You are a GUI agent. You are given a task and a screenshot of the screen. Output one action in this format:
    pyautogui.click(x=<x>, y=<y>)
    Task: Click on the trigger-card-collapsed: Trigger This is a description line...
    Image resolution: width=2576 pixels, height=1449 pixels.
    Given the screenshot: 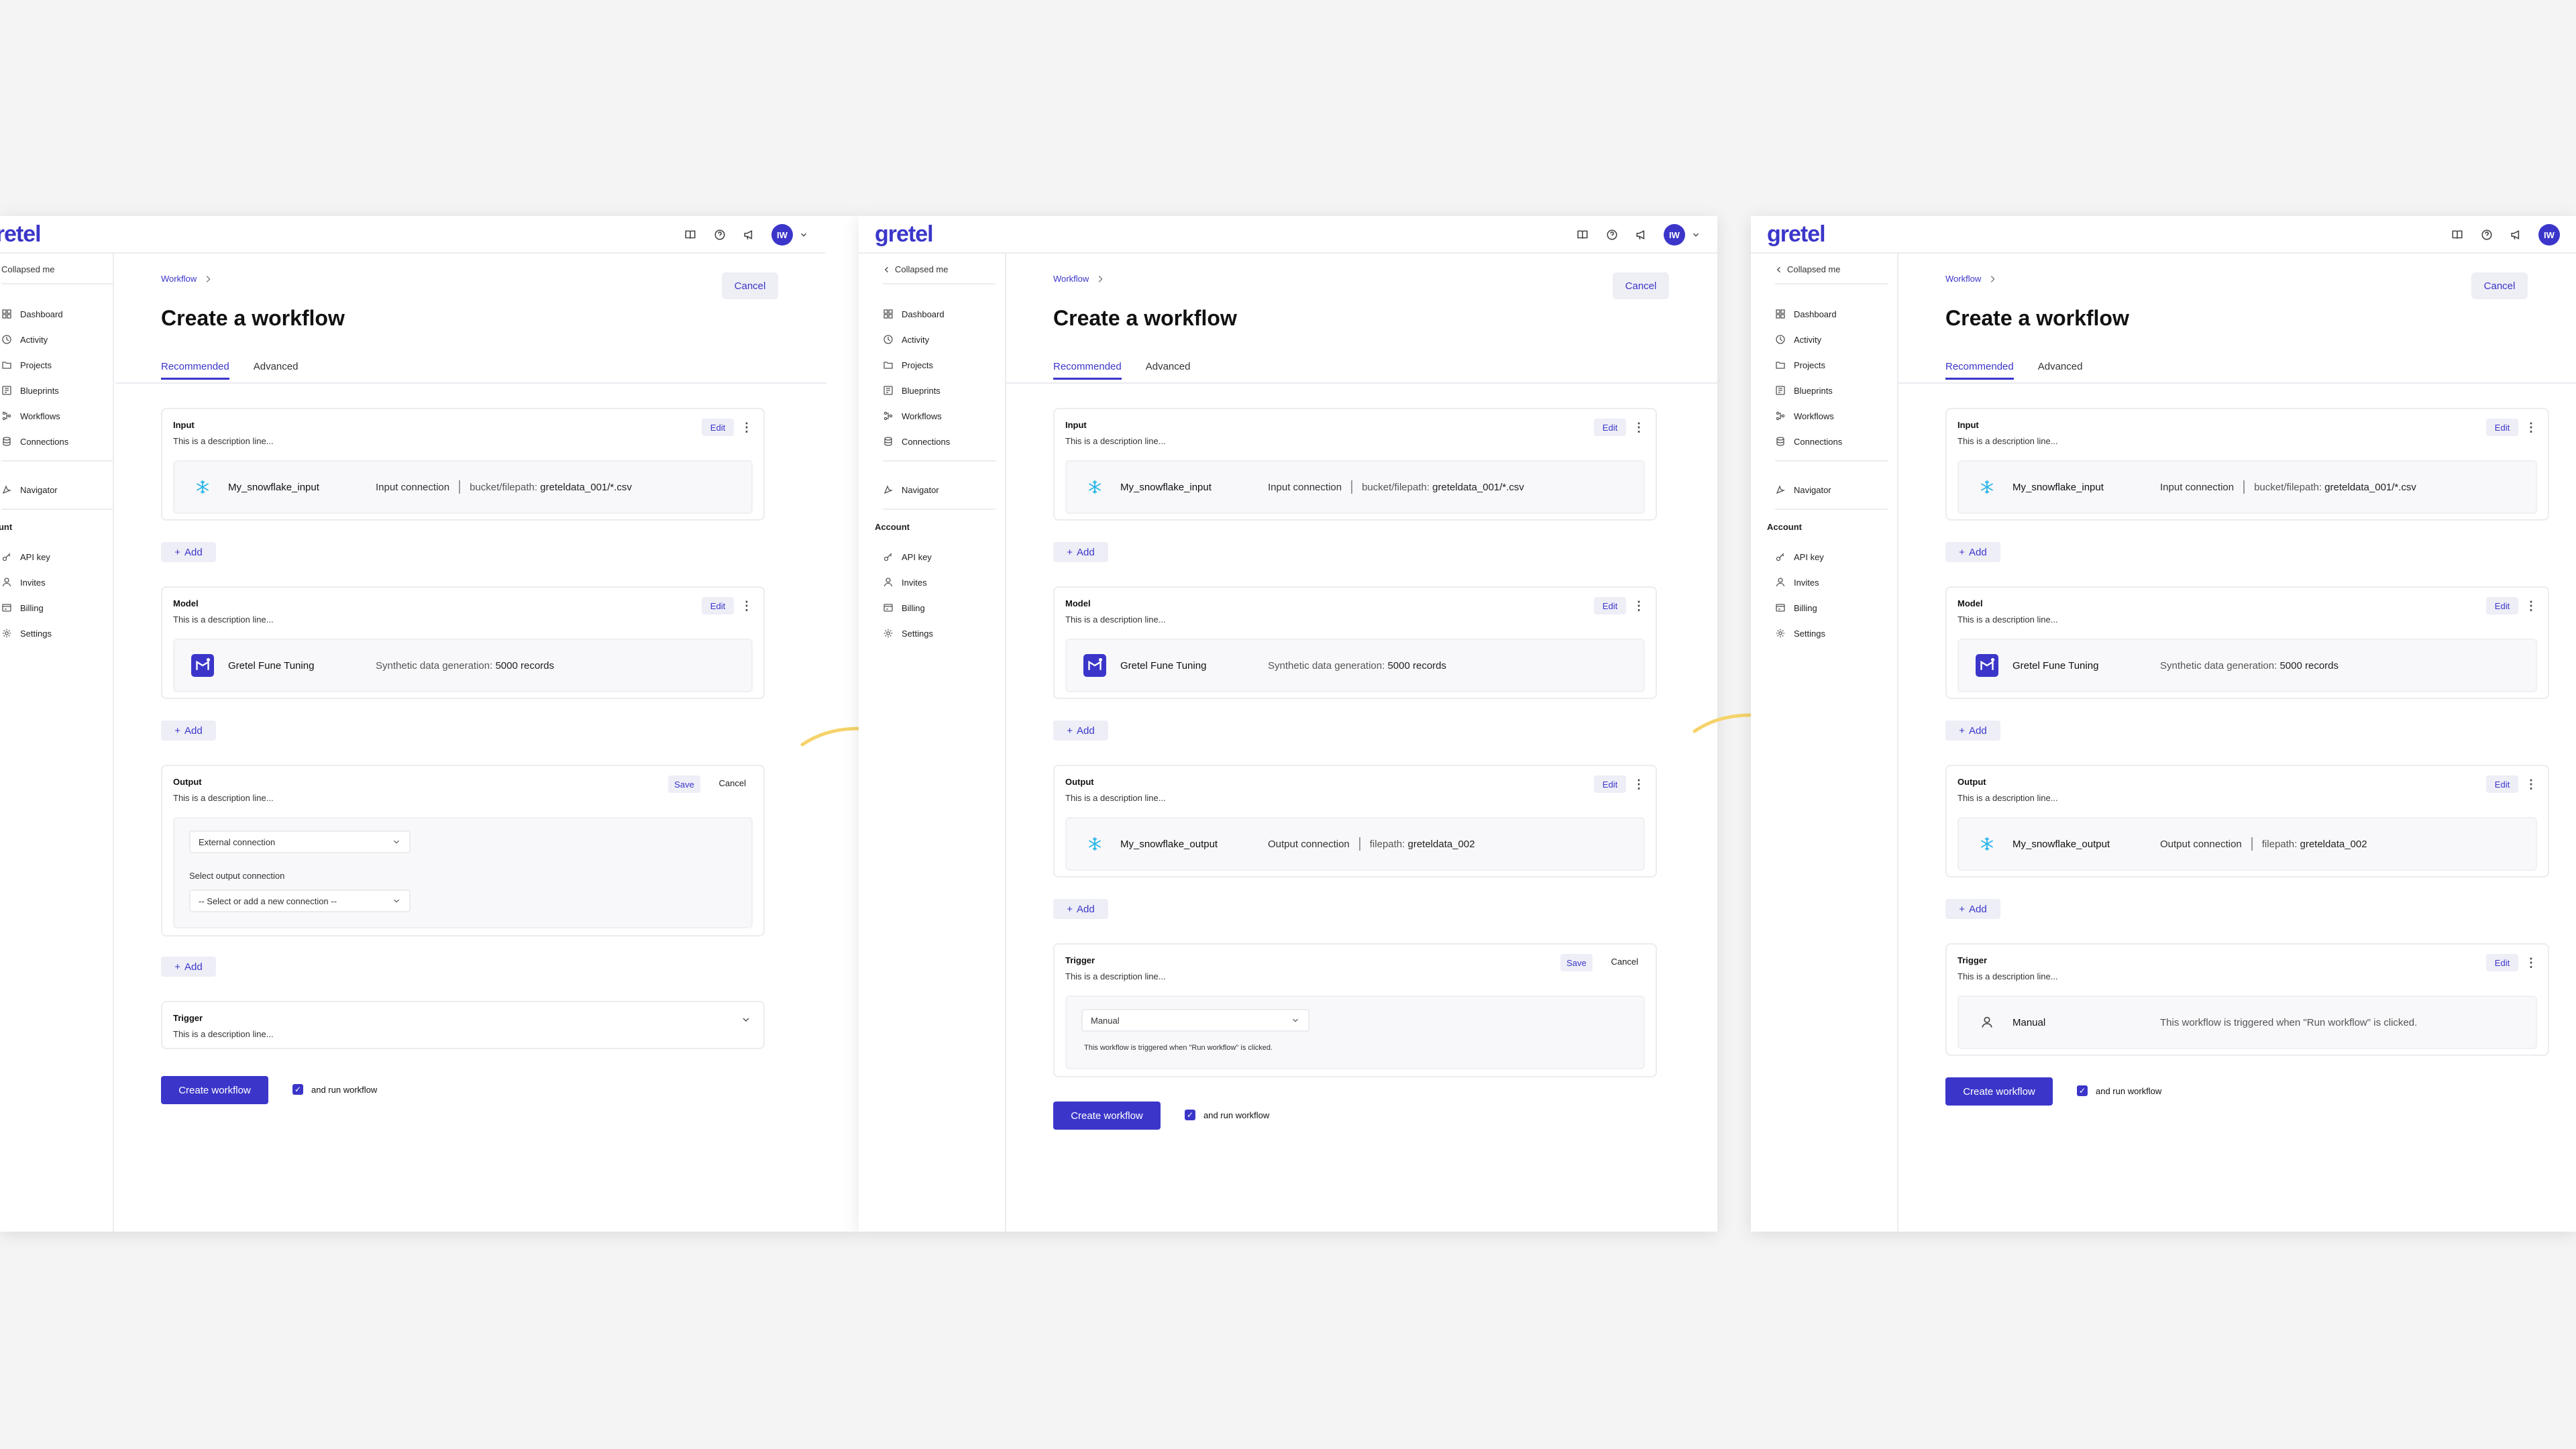 What is the action you would take?
    pyautogui.click(x=463, y=1025)
    